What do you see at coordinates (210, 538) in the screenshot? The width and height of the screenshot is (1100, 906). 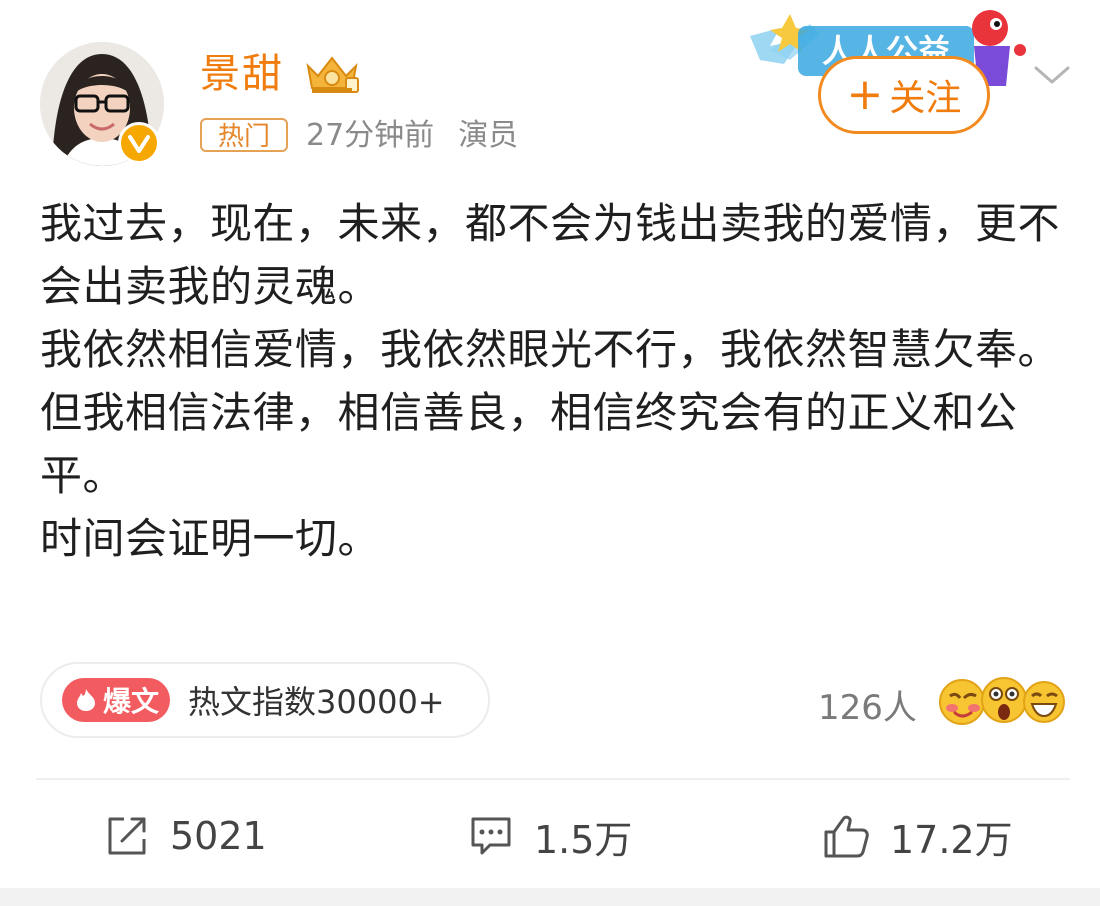 I see `post-paragraph: 时间会证明一切。` at bounding box center [210, 538].